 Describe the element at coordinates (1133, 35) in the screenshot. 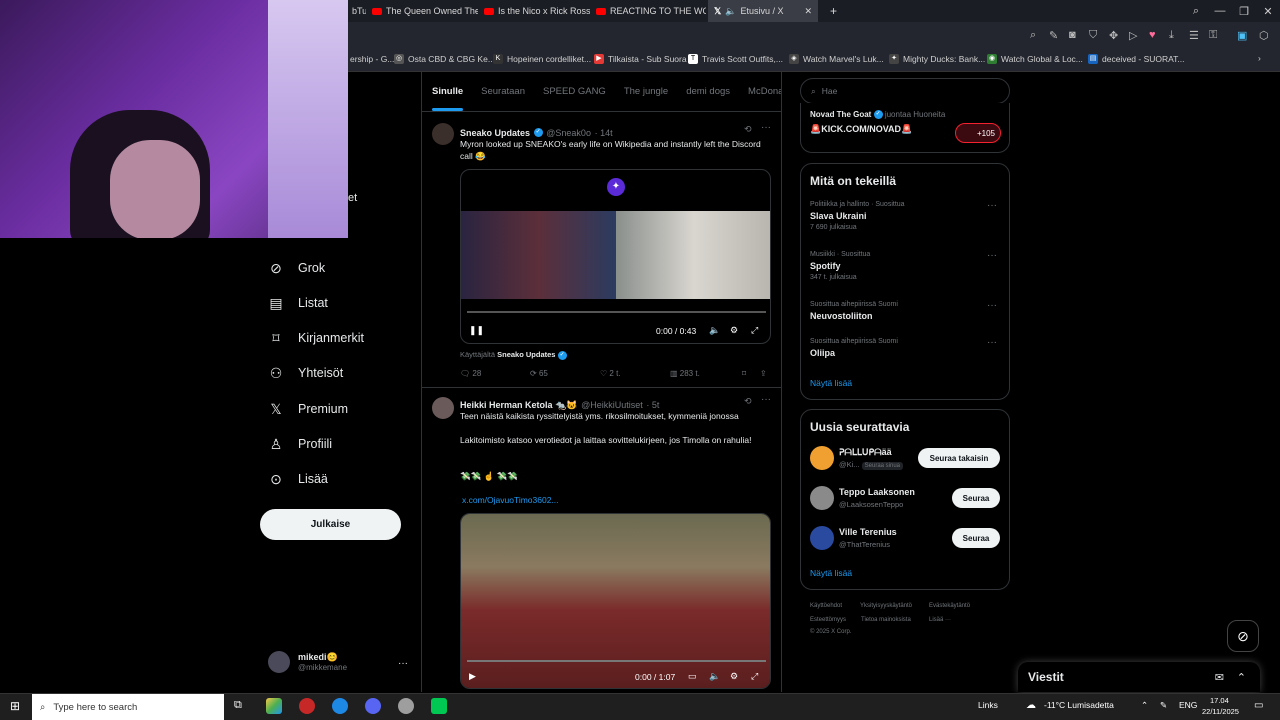

I see `play-icon: ▷` at that location.